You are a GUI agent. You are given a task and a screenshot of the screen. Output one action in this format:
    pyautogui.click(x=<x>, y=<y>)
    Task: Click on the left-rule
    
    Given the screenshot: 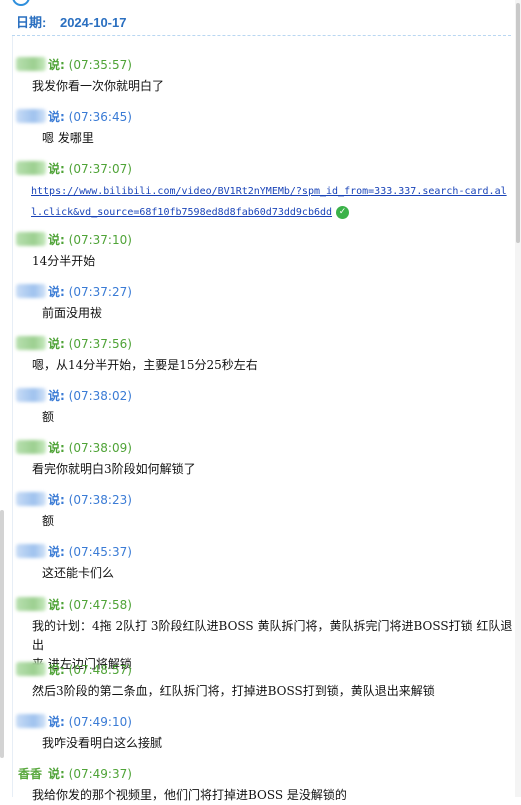 What is the action you would take?
    pyautogui.click(x=12, y=416)
    